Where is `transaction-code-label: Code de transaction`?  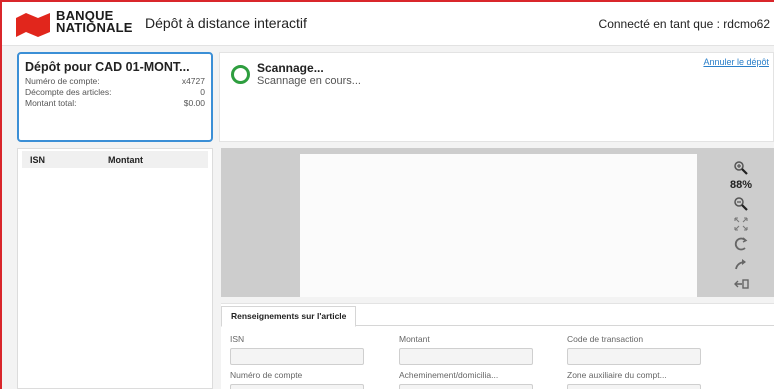 transaction-code-label: Code de transaction is located at coordinates (605, 339).